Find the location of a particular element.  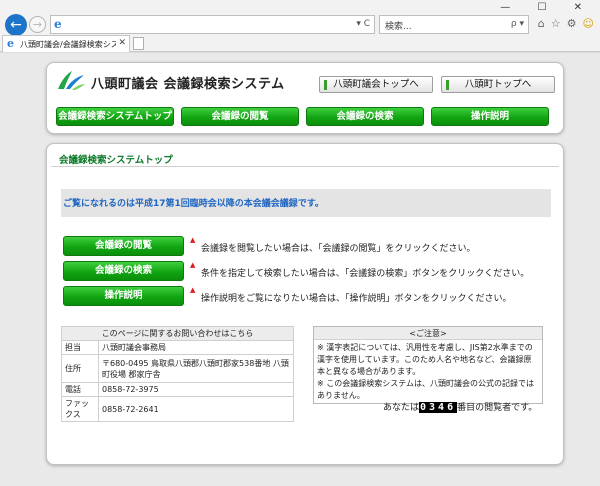

contact-label: 担当 is located at coordinates (80, 347).